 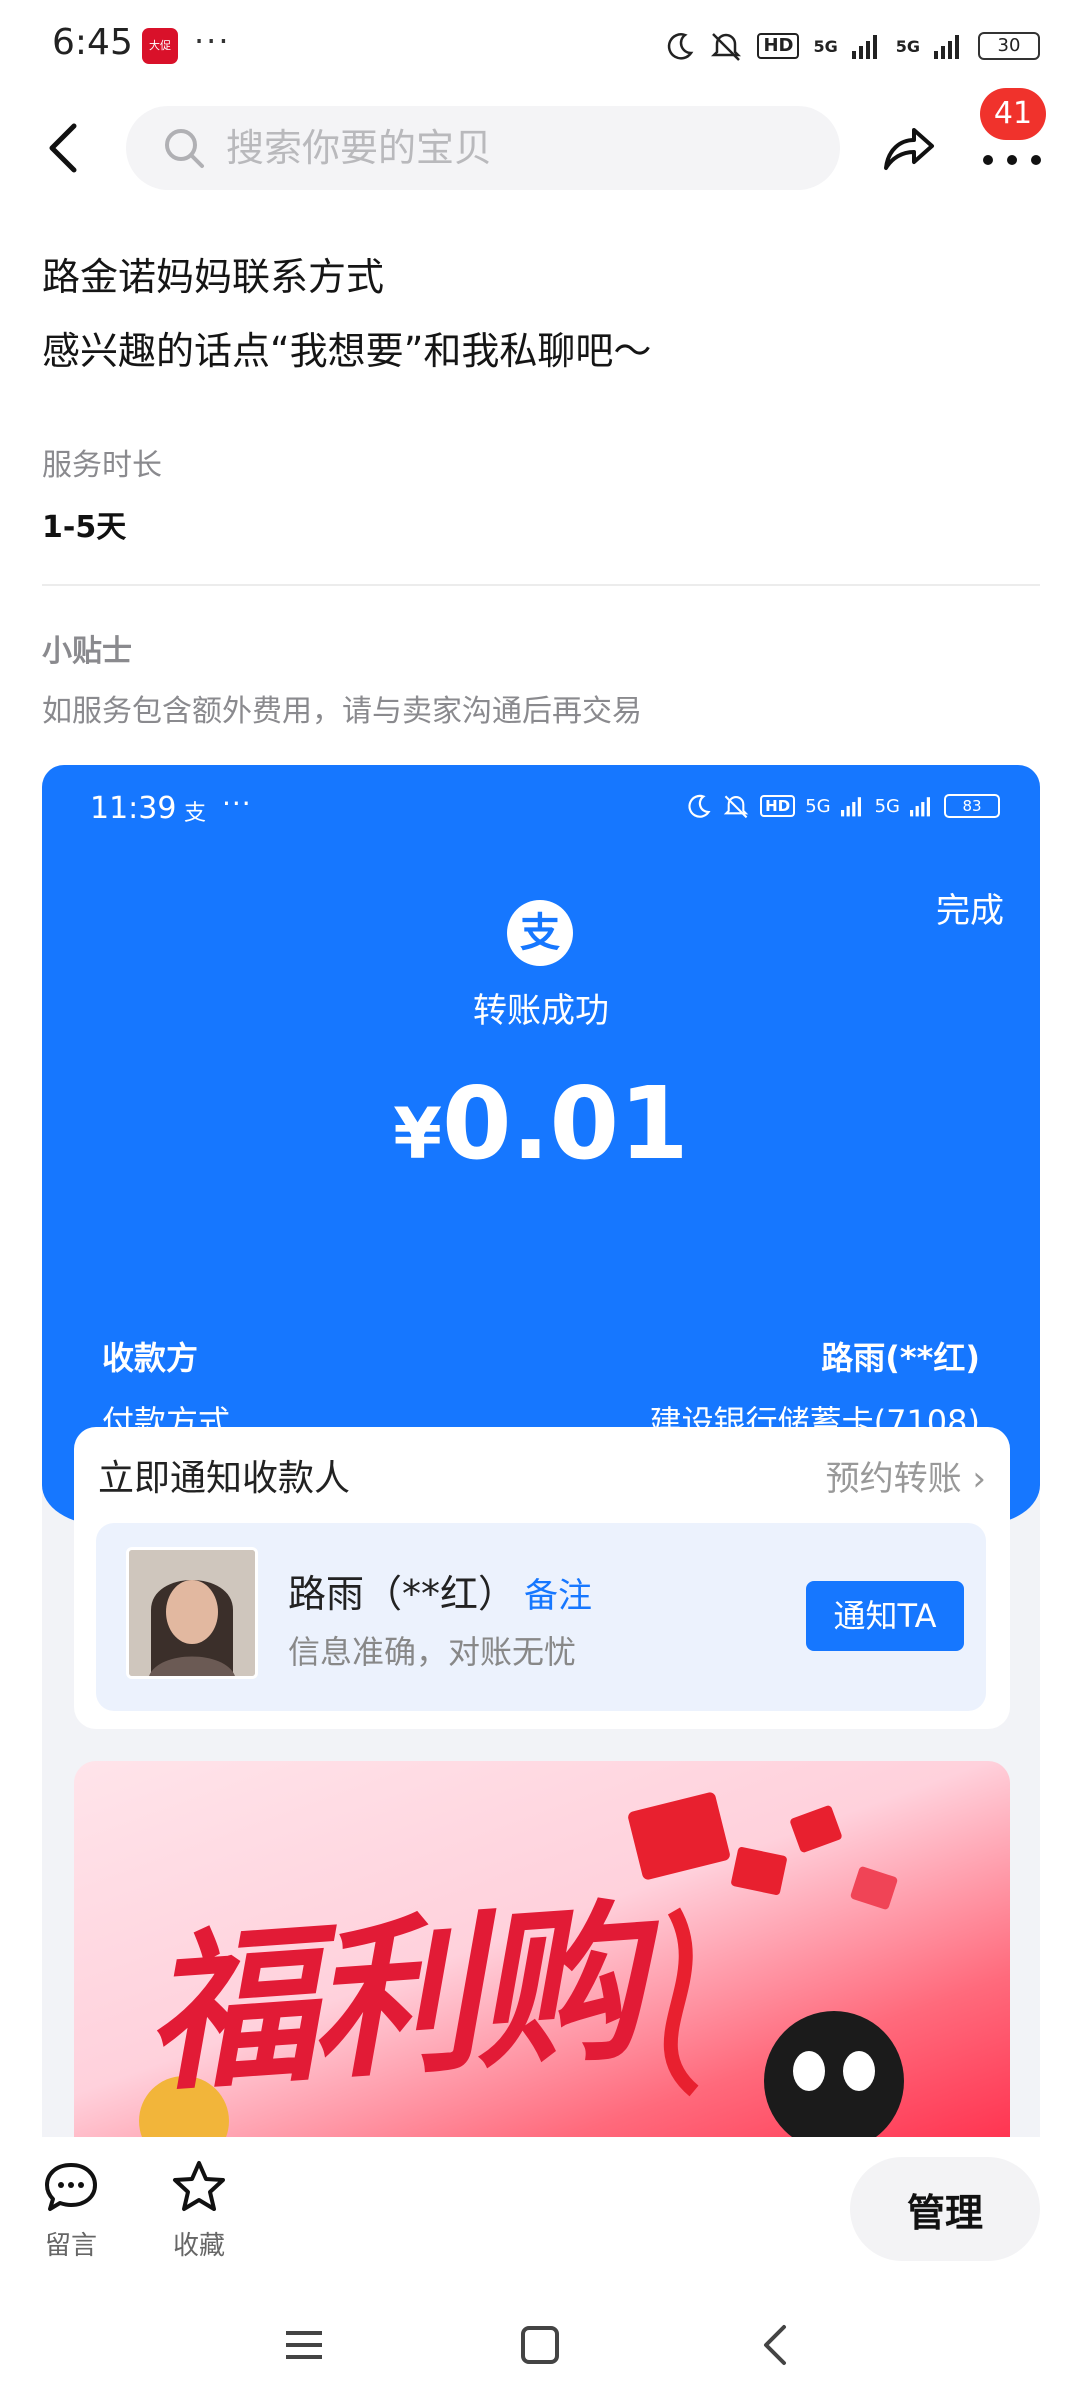 I want to click on favorite-button: 收藏, so click(x=199, y=2209).